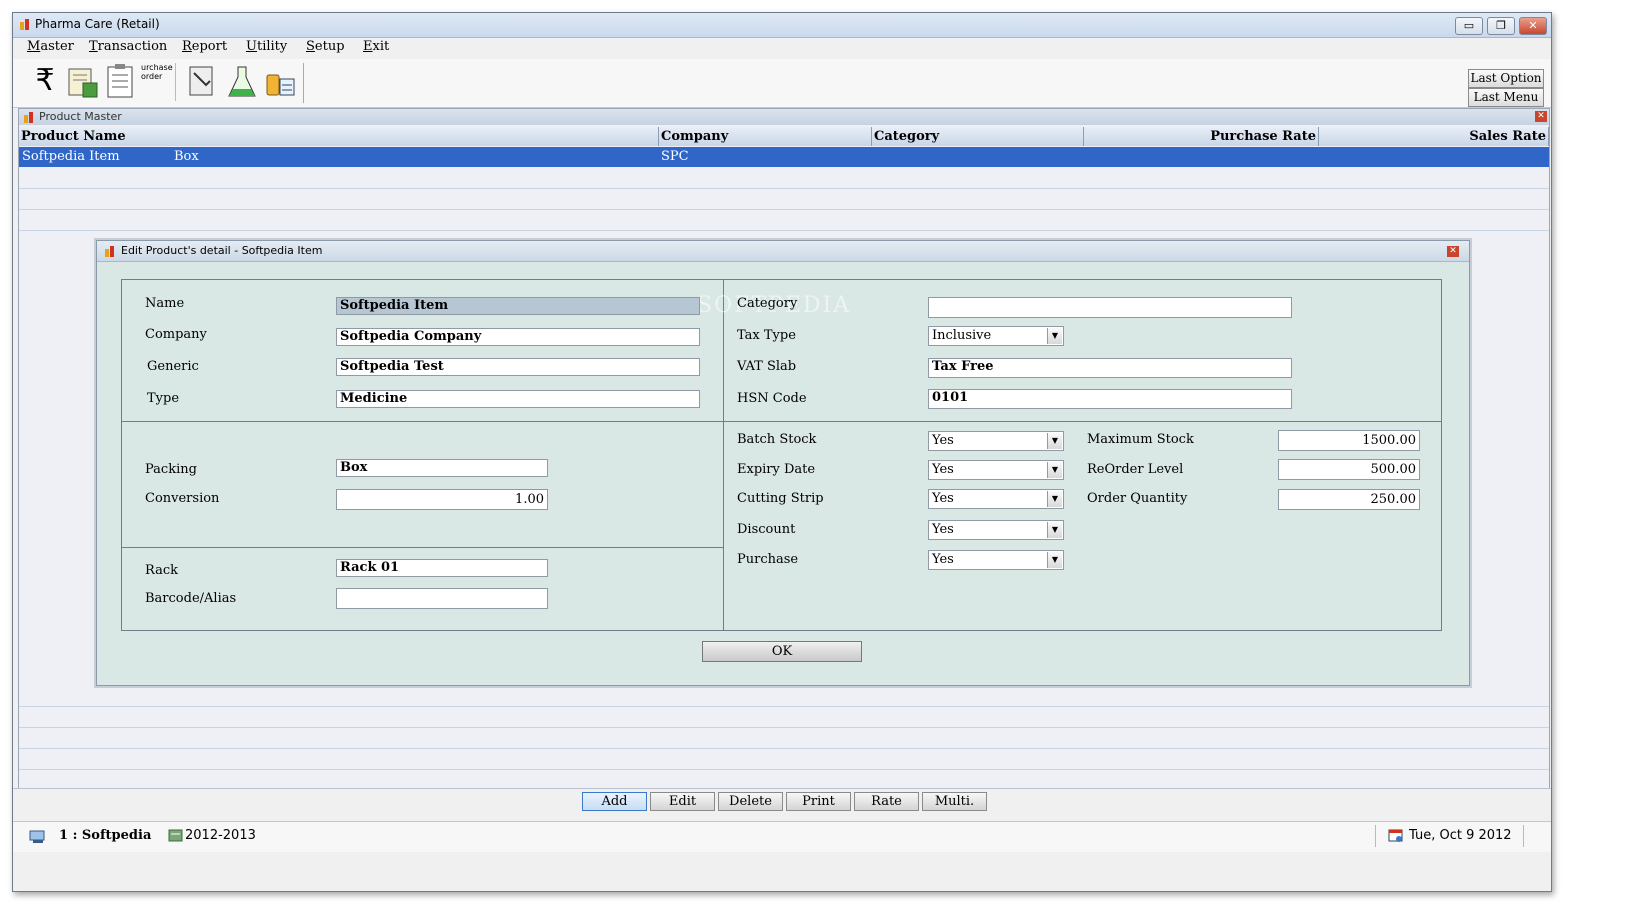 This screenshot has width=1640, height=911. I want to click on last-option-button: Last Option, so click(1506, 78).